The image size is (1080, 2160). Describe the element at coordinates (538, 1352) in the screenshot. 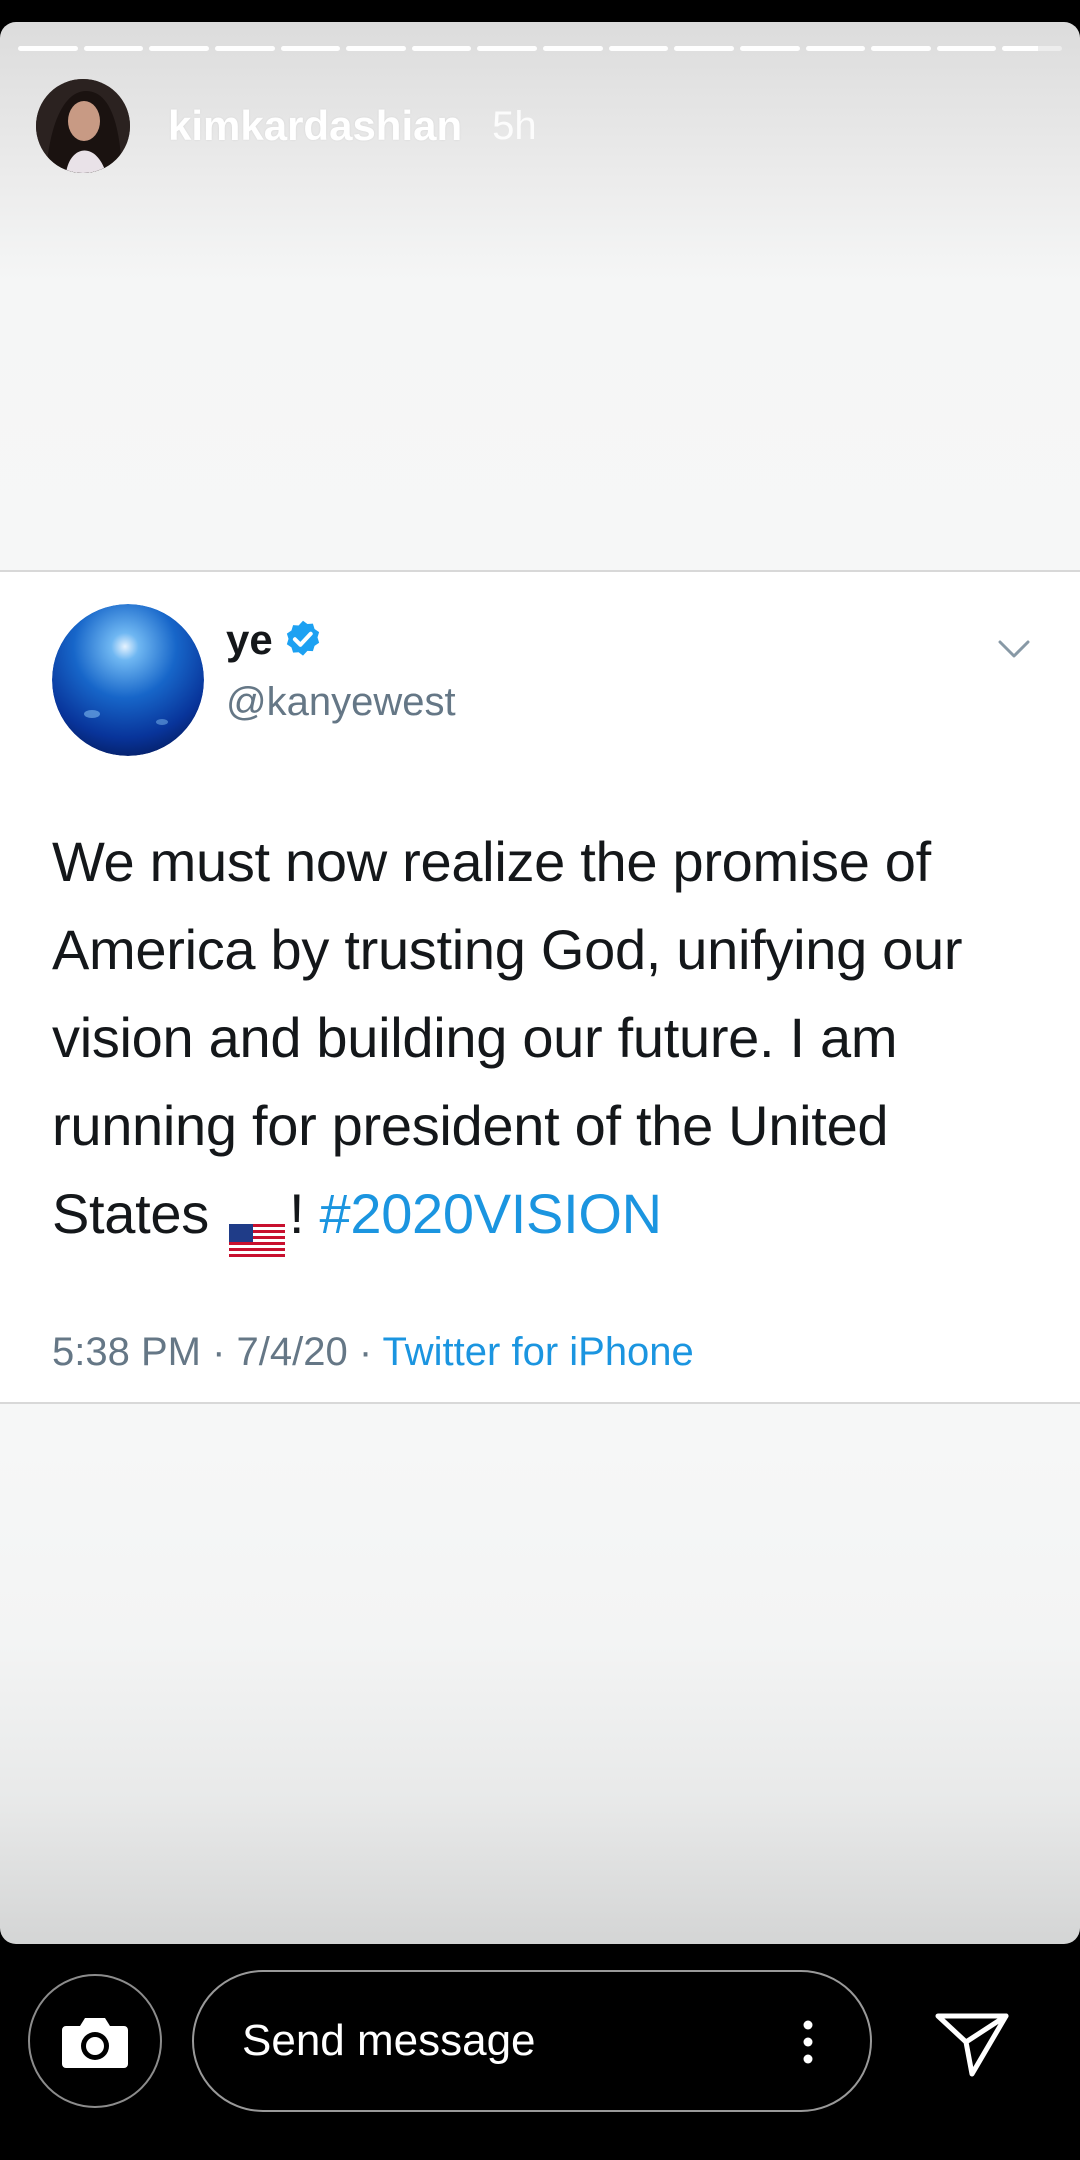

I see `tweet-source: Twitter for iPhone` at that location.